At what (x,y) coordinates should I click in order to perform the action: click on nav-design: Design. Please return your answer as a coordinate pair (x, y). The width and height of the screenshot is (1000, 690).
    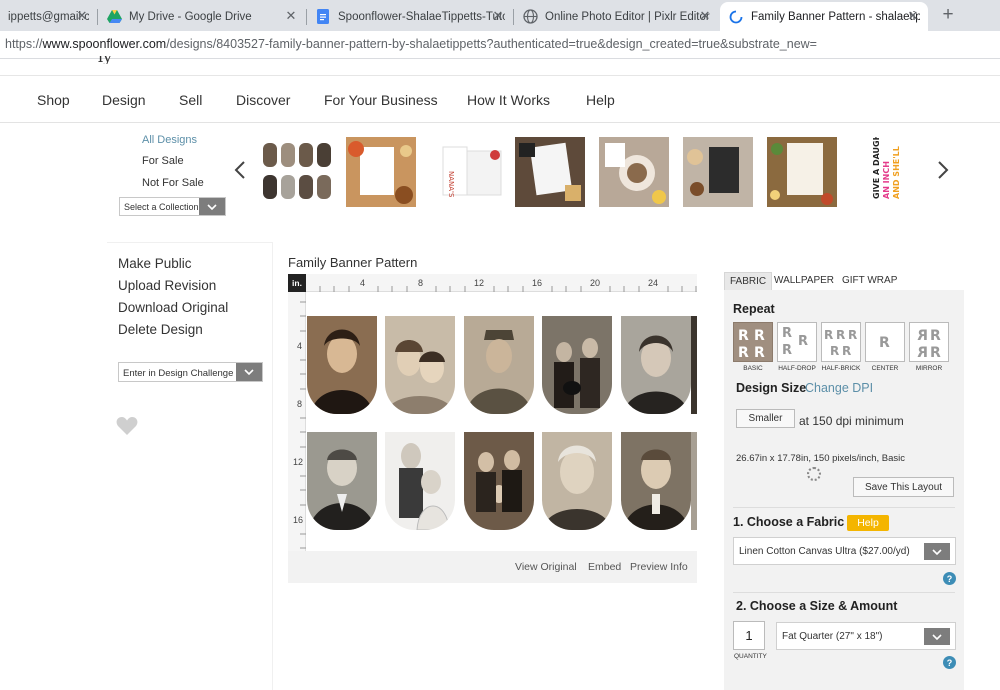
    Looking at the image, I should click on (124, 100).